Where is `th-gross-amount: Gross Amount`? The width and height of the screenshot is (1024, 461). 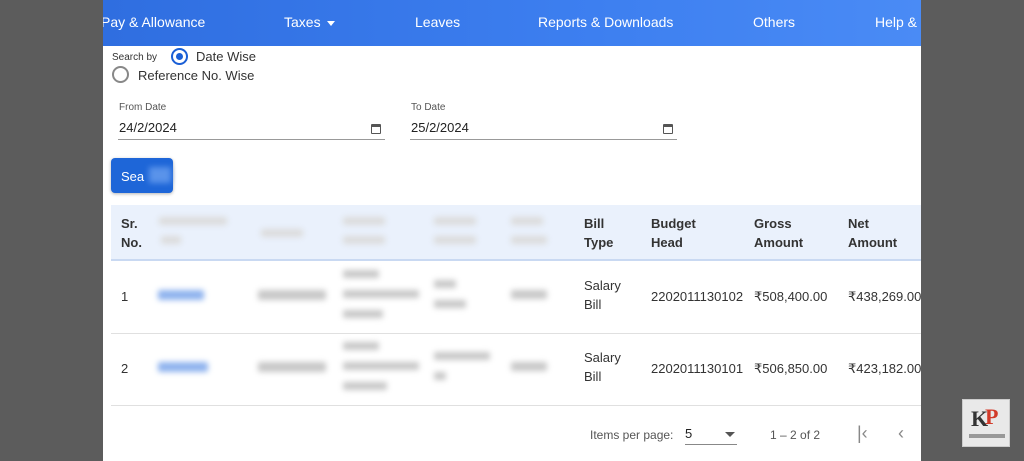
th-gross-amount: Gross Amount is located at coordinates (779, 233).